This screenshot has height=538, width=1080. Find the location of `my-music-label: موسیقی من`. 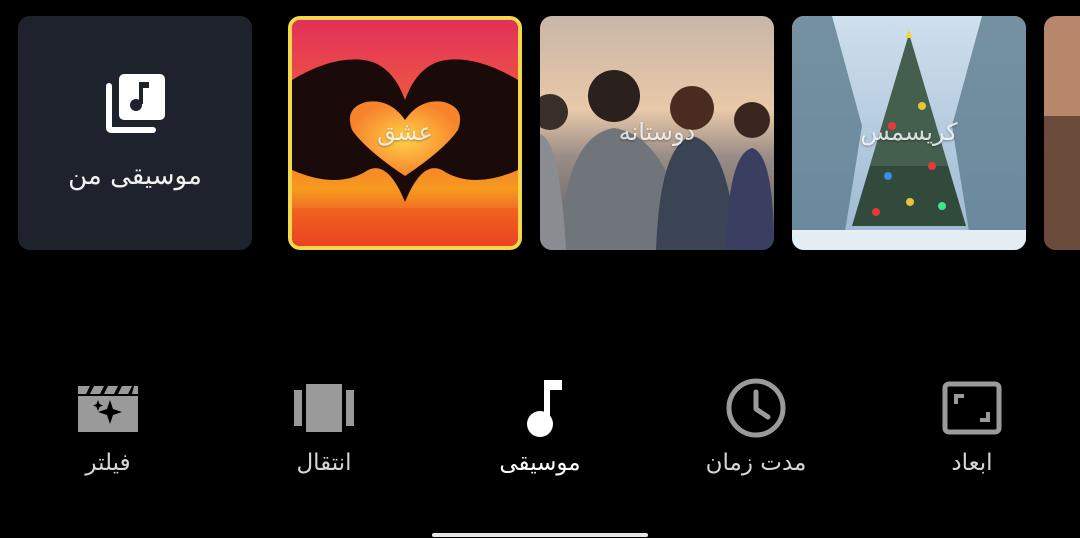

my-music-label: موسیقی من is located at coordinates (135, 176).